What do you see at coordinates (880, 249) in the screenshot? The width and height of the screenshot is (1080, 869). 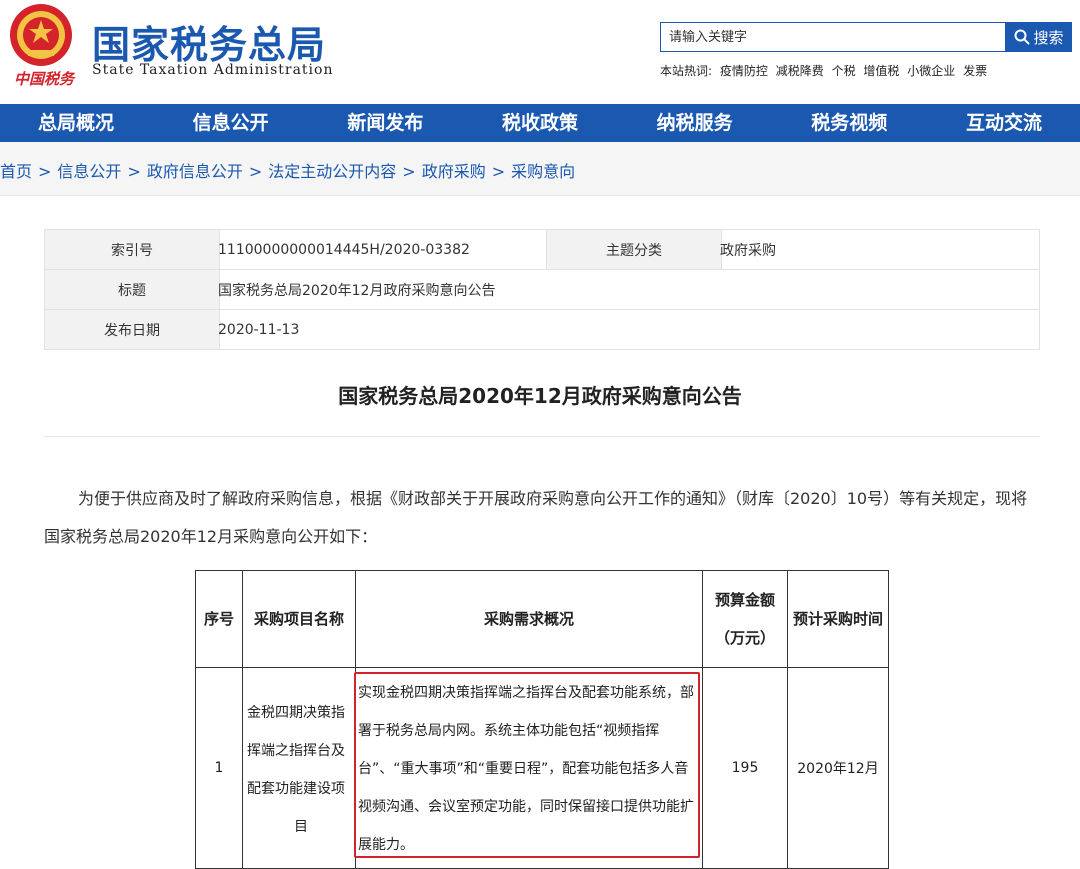 I see `topic-value: 政府采购` at bounding box center [880, 249].